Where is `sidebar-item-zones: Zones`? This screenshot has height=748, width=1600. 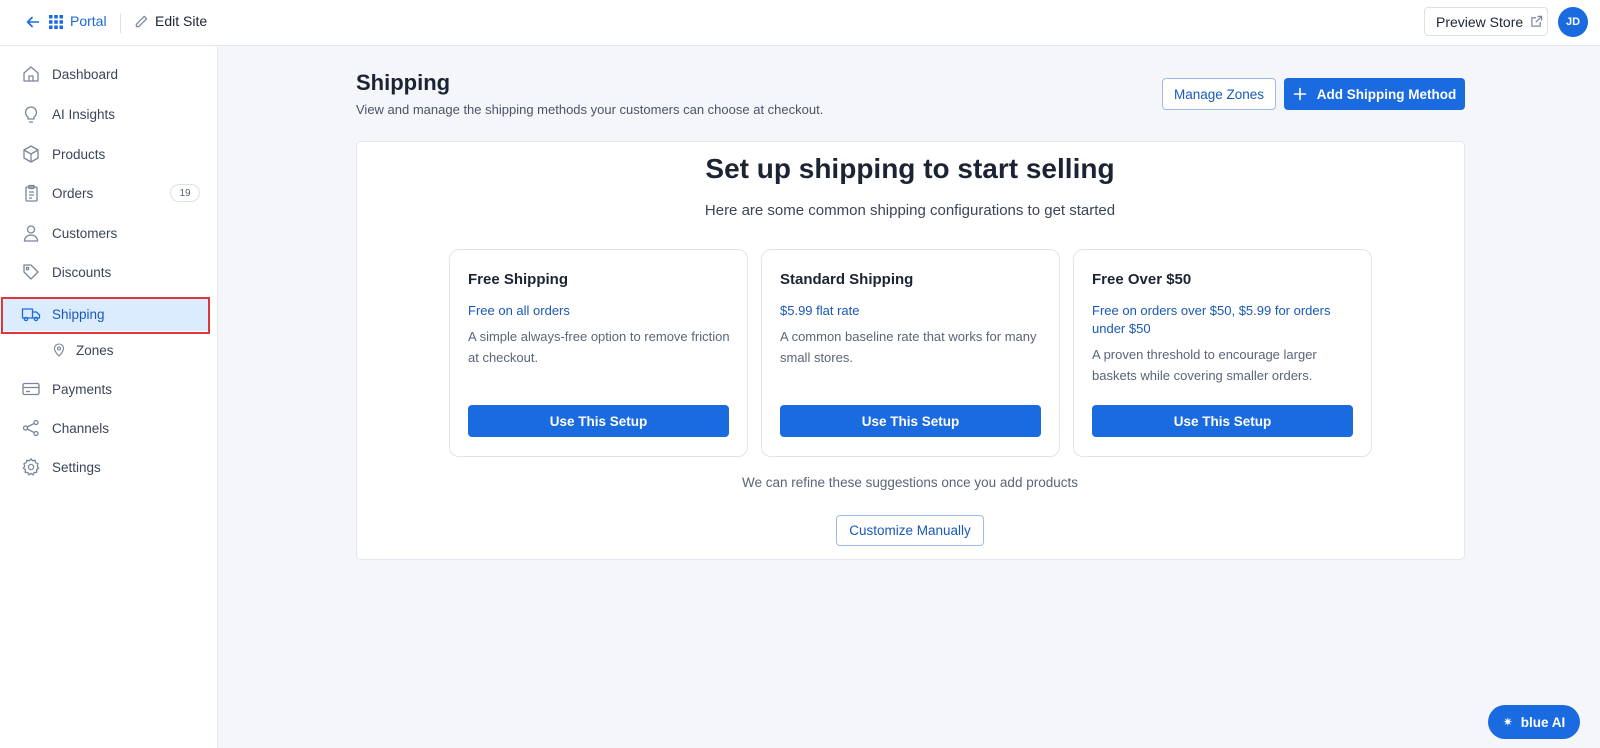
sidebar-item-zones: Zones is located at coordinates (108, 350).